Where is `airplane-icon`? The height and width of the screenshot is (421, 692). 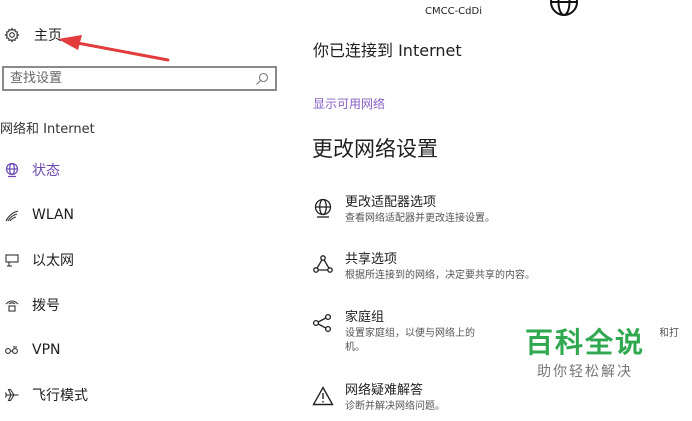 airplane-icon is located at coordinates (12, 395).